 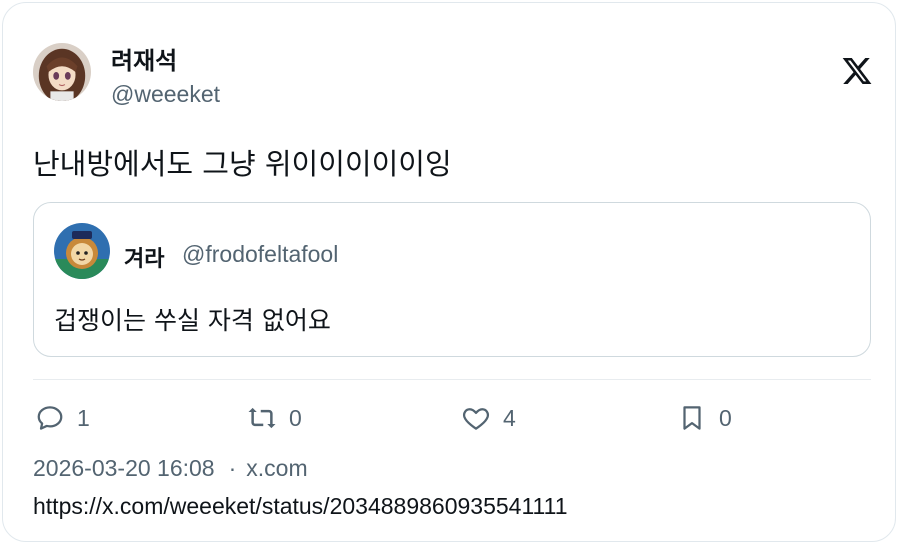 I want to click on retweet-count: 0, so click(x=295, y=417).